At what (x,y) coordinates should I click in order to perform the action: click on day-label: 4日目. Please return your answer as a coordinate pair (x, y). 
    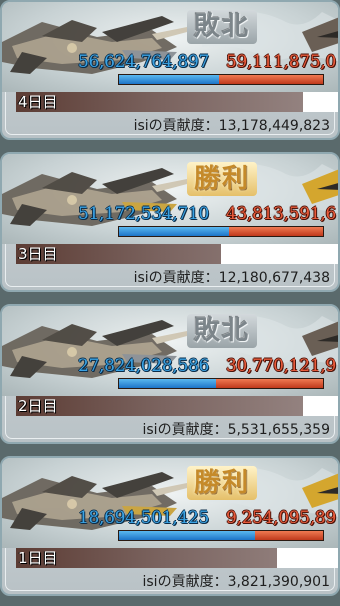
    Looking at the image, I should click on (38, 102).